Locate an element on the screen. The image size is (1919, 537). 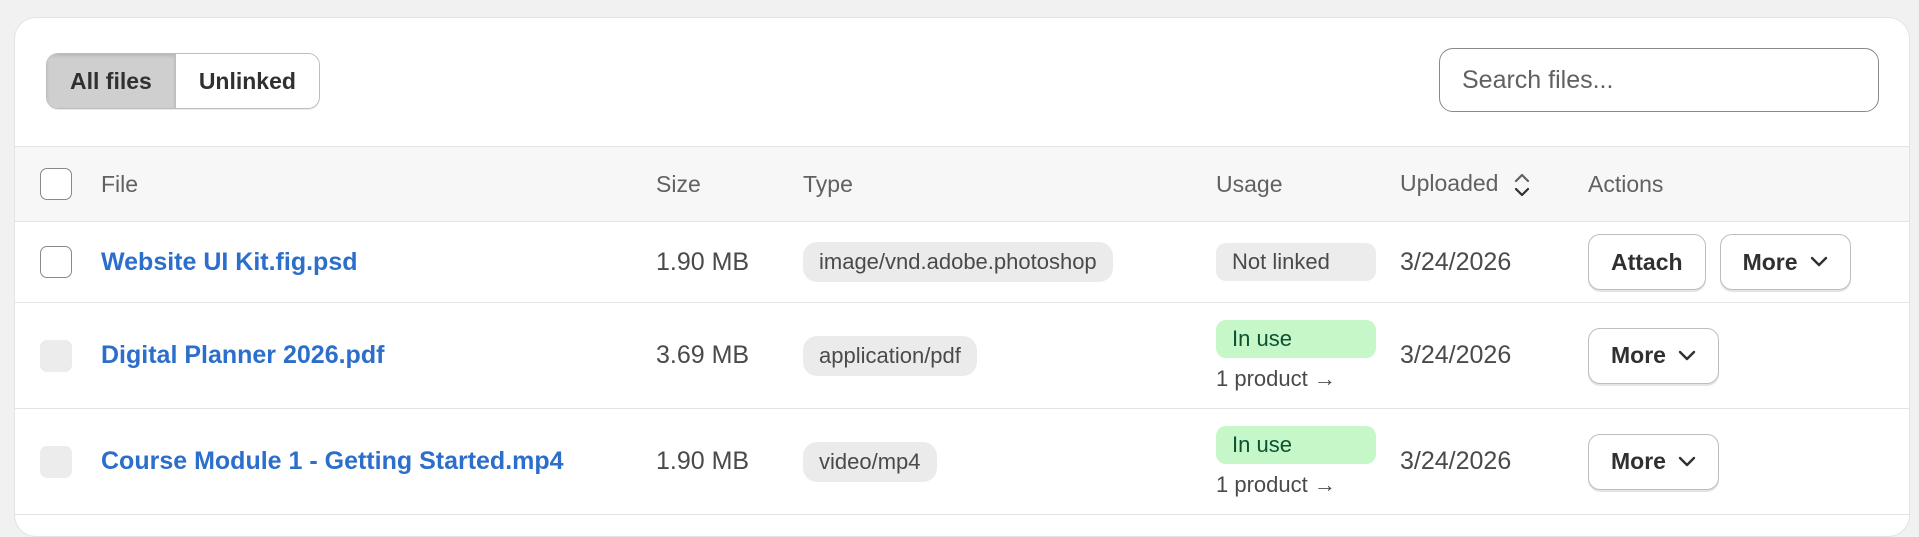
header-checkbox-cell is located at coordinates (58, 184).